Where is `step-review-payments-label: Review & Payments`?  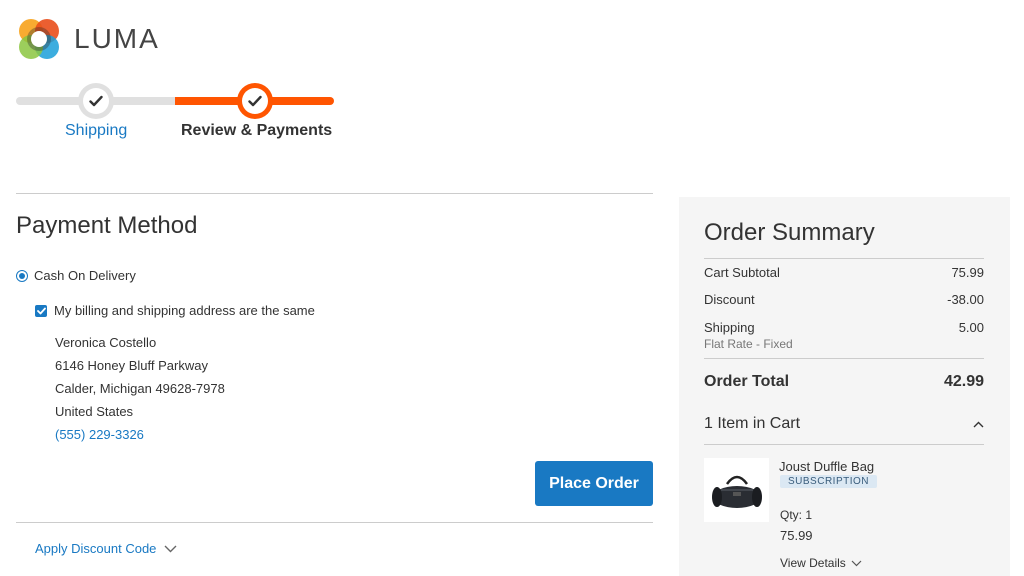 step-review-payments-label: Review & Payments is located at coordinates (257, 130).